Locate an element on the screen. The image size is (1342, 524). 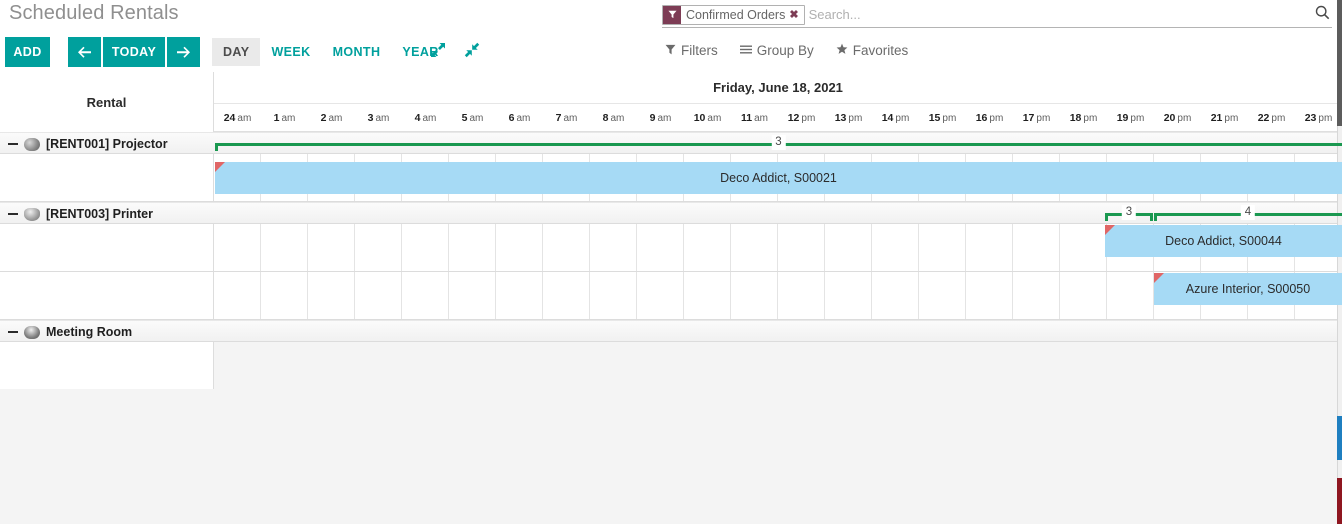
groupby-menu-label: Group By is located at coordinates (785, 50).